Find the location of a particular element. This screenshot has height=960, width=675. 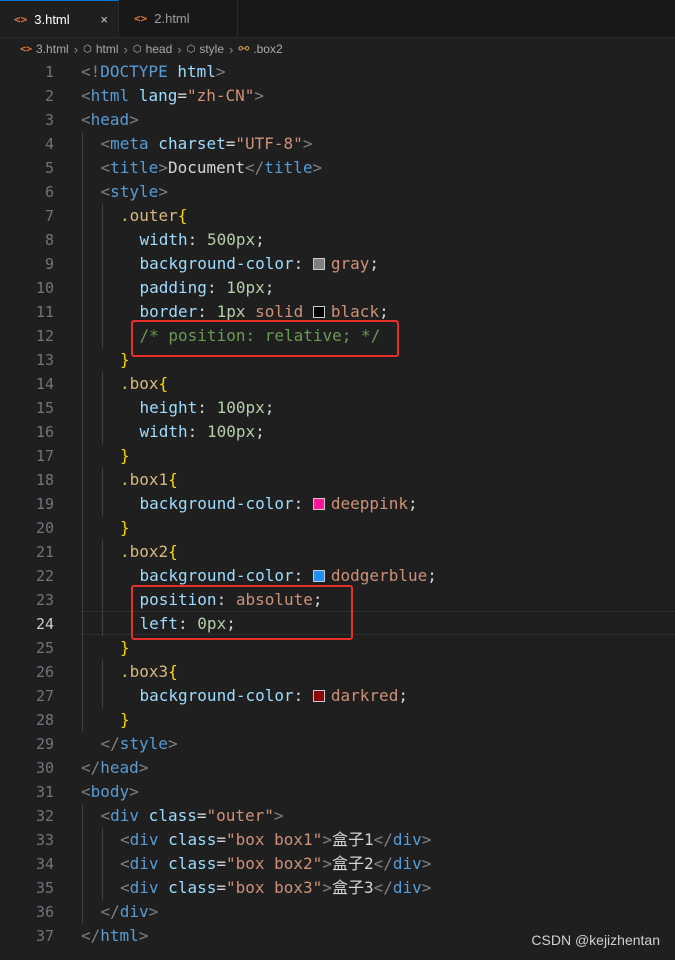

line-number: 6 is located at coordinates (49, 192).